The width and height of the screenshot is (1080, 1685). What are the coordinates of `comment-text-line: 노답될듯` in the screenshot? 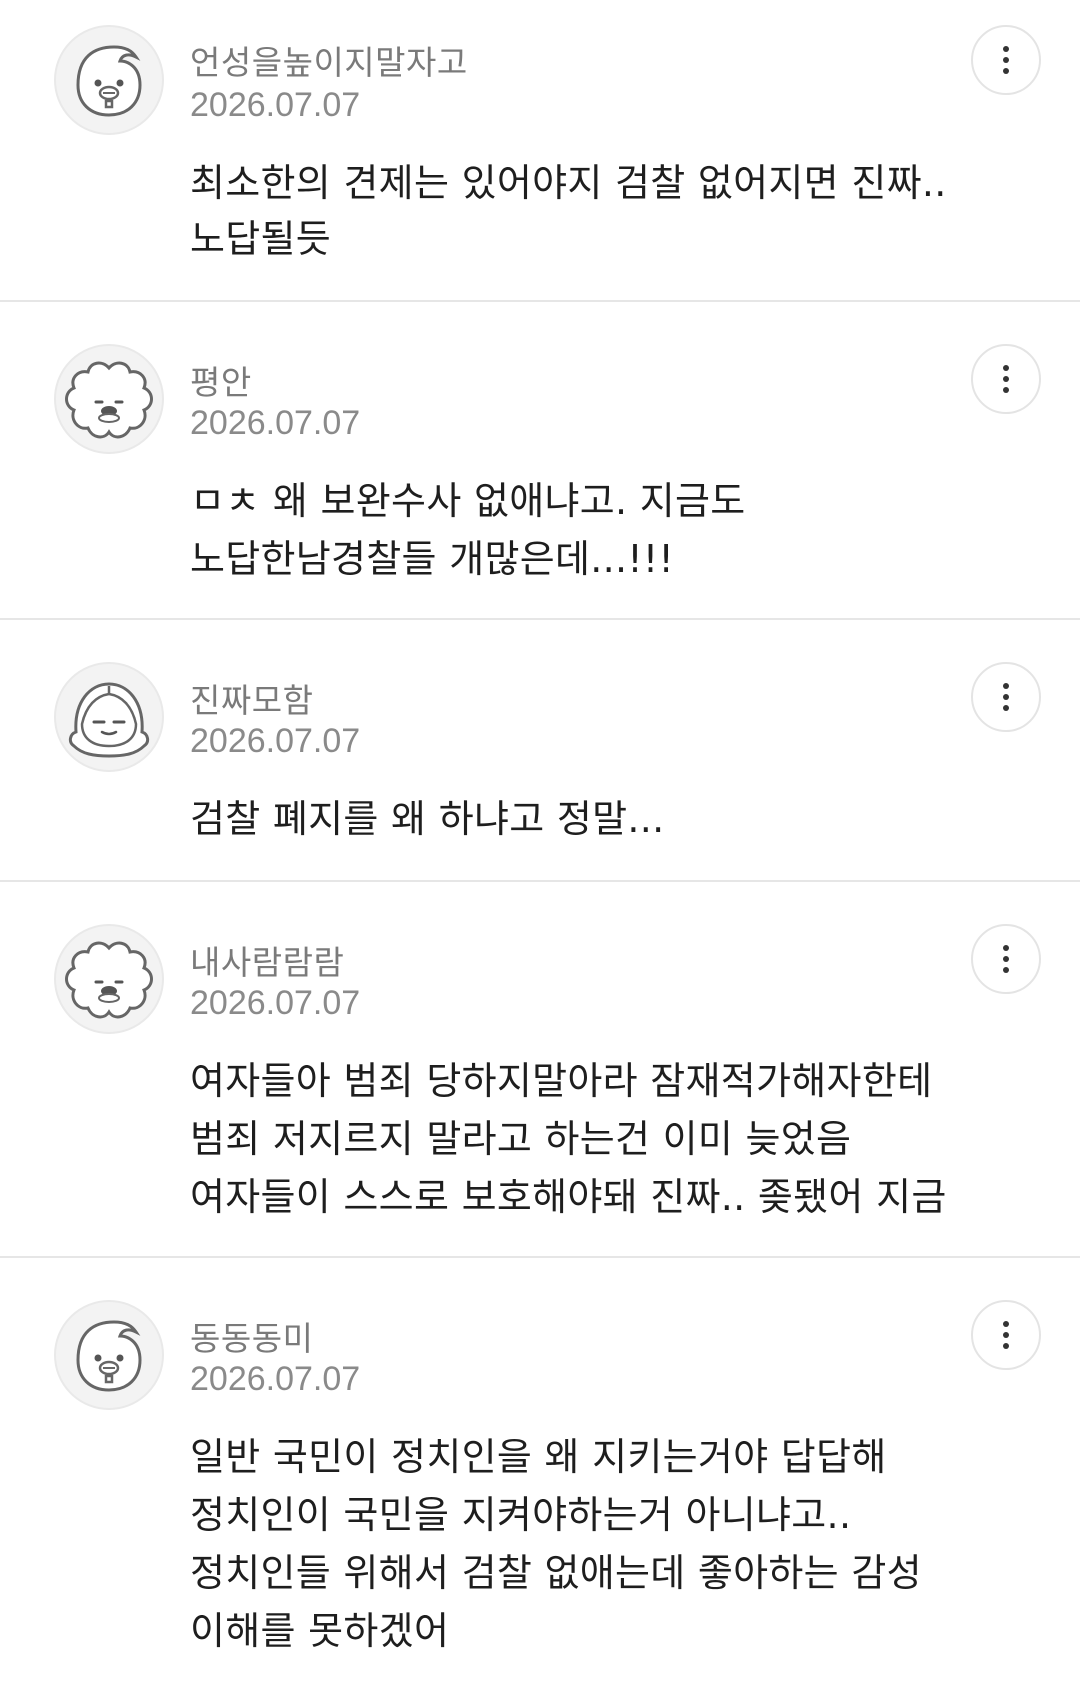 It's located at (261, 239).